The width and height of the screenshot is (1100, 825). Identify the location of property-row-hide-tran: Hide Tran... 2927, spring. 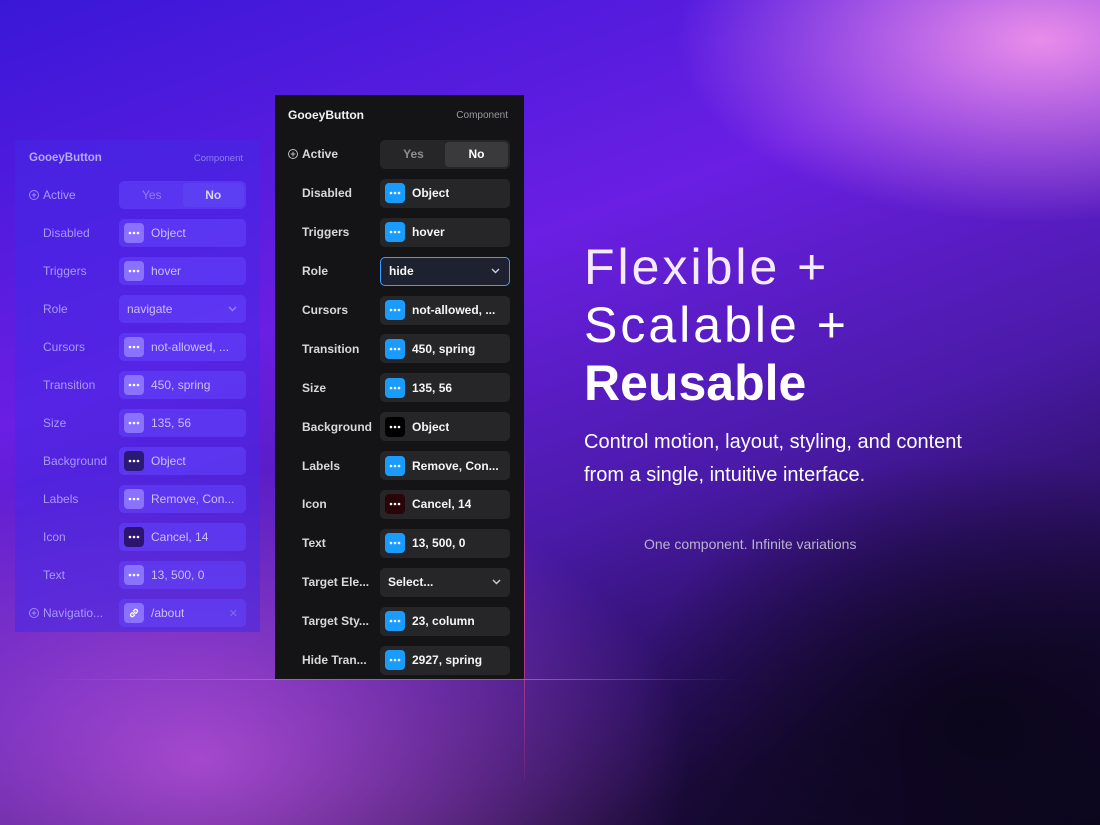
(399, 660).